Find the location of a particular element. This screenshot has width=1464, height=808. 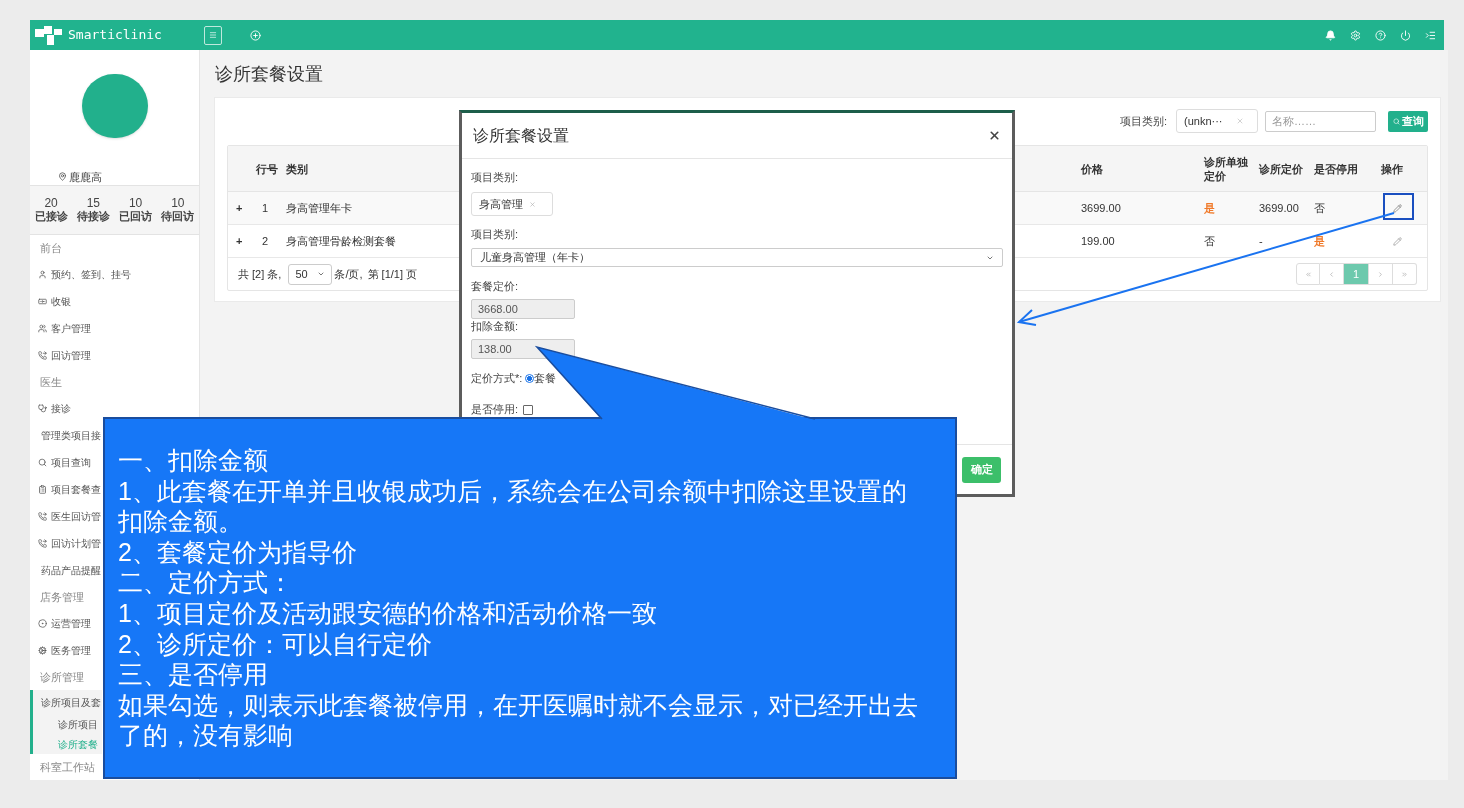

table-cell: 3699.00 is located at coordinates (1279, 207).